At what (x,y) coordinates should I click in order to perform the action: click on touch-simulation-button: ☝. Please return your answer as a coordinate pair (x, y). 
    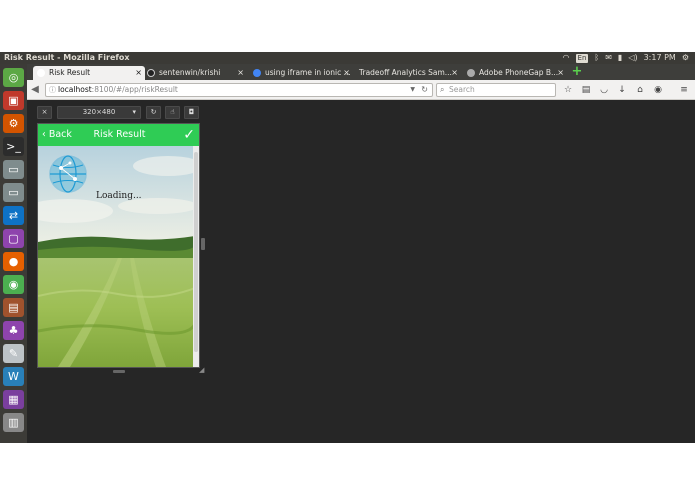
    Looking at the image, I should click on (172, 112).